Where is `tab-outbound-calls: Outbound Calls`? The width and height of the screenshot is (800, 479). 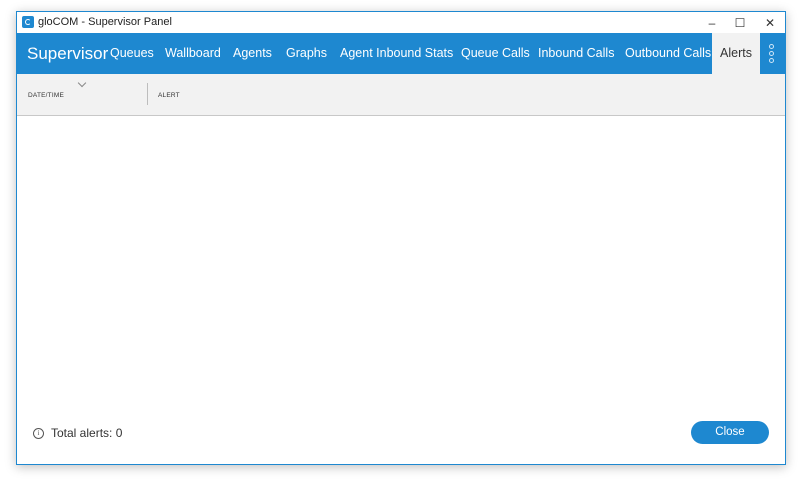 tab-outbound-calls: Outbound Calls is located at coordinates (668, 53).